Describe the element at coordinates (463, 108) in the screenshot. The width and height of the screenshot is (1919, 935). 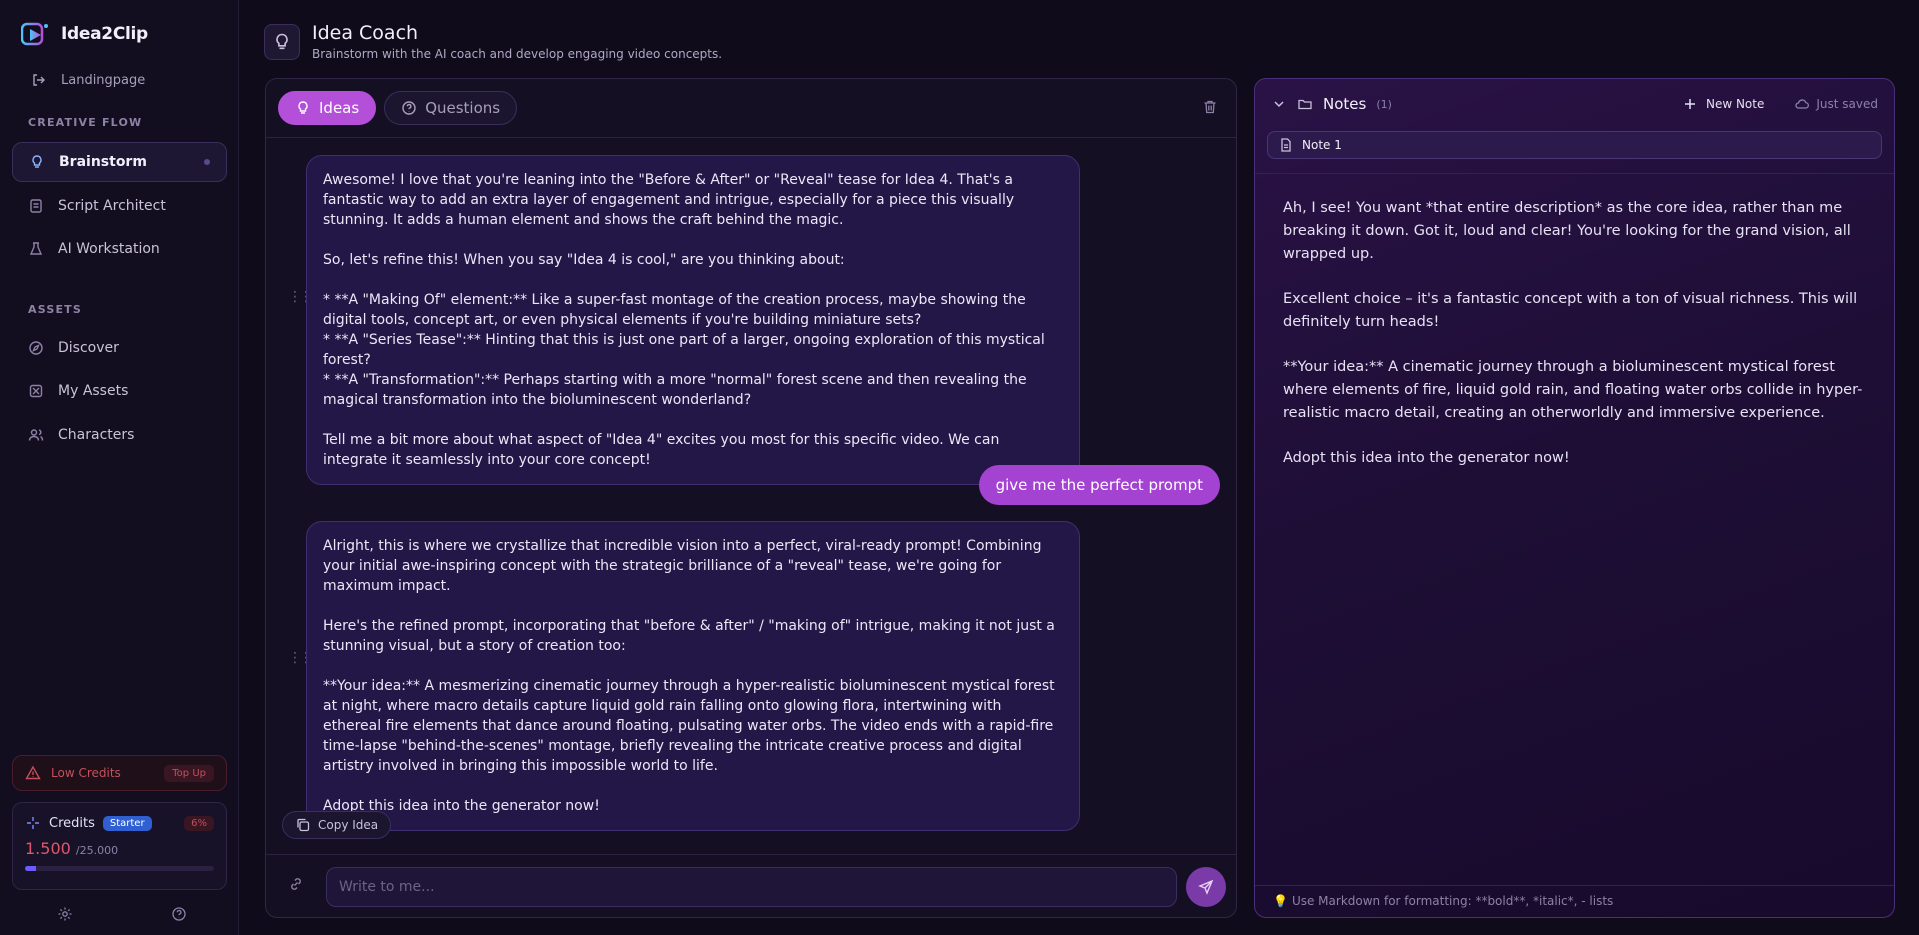
I see `tab-label: Questions` at that location.